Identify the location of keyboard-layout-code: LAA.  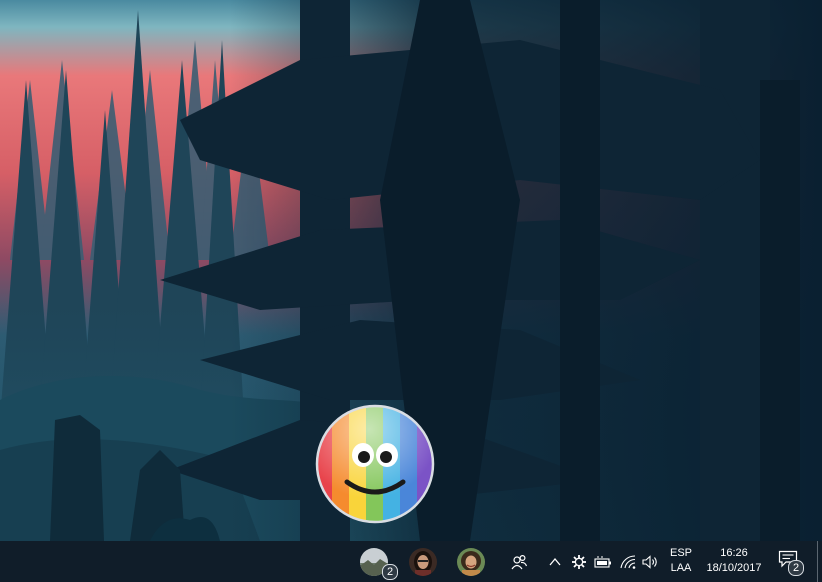
(681, 568).